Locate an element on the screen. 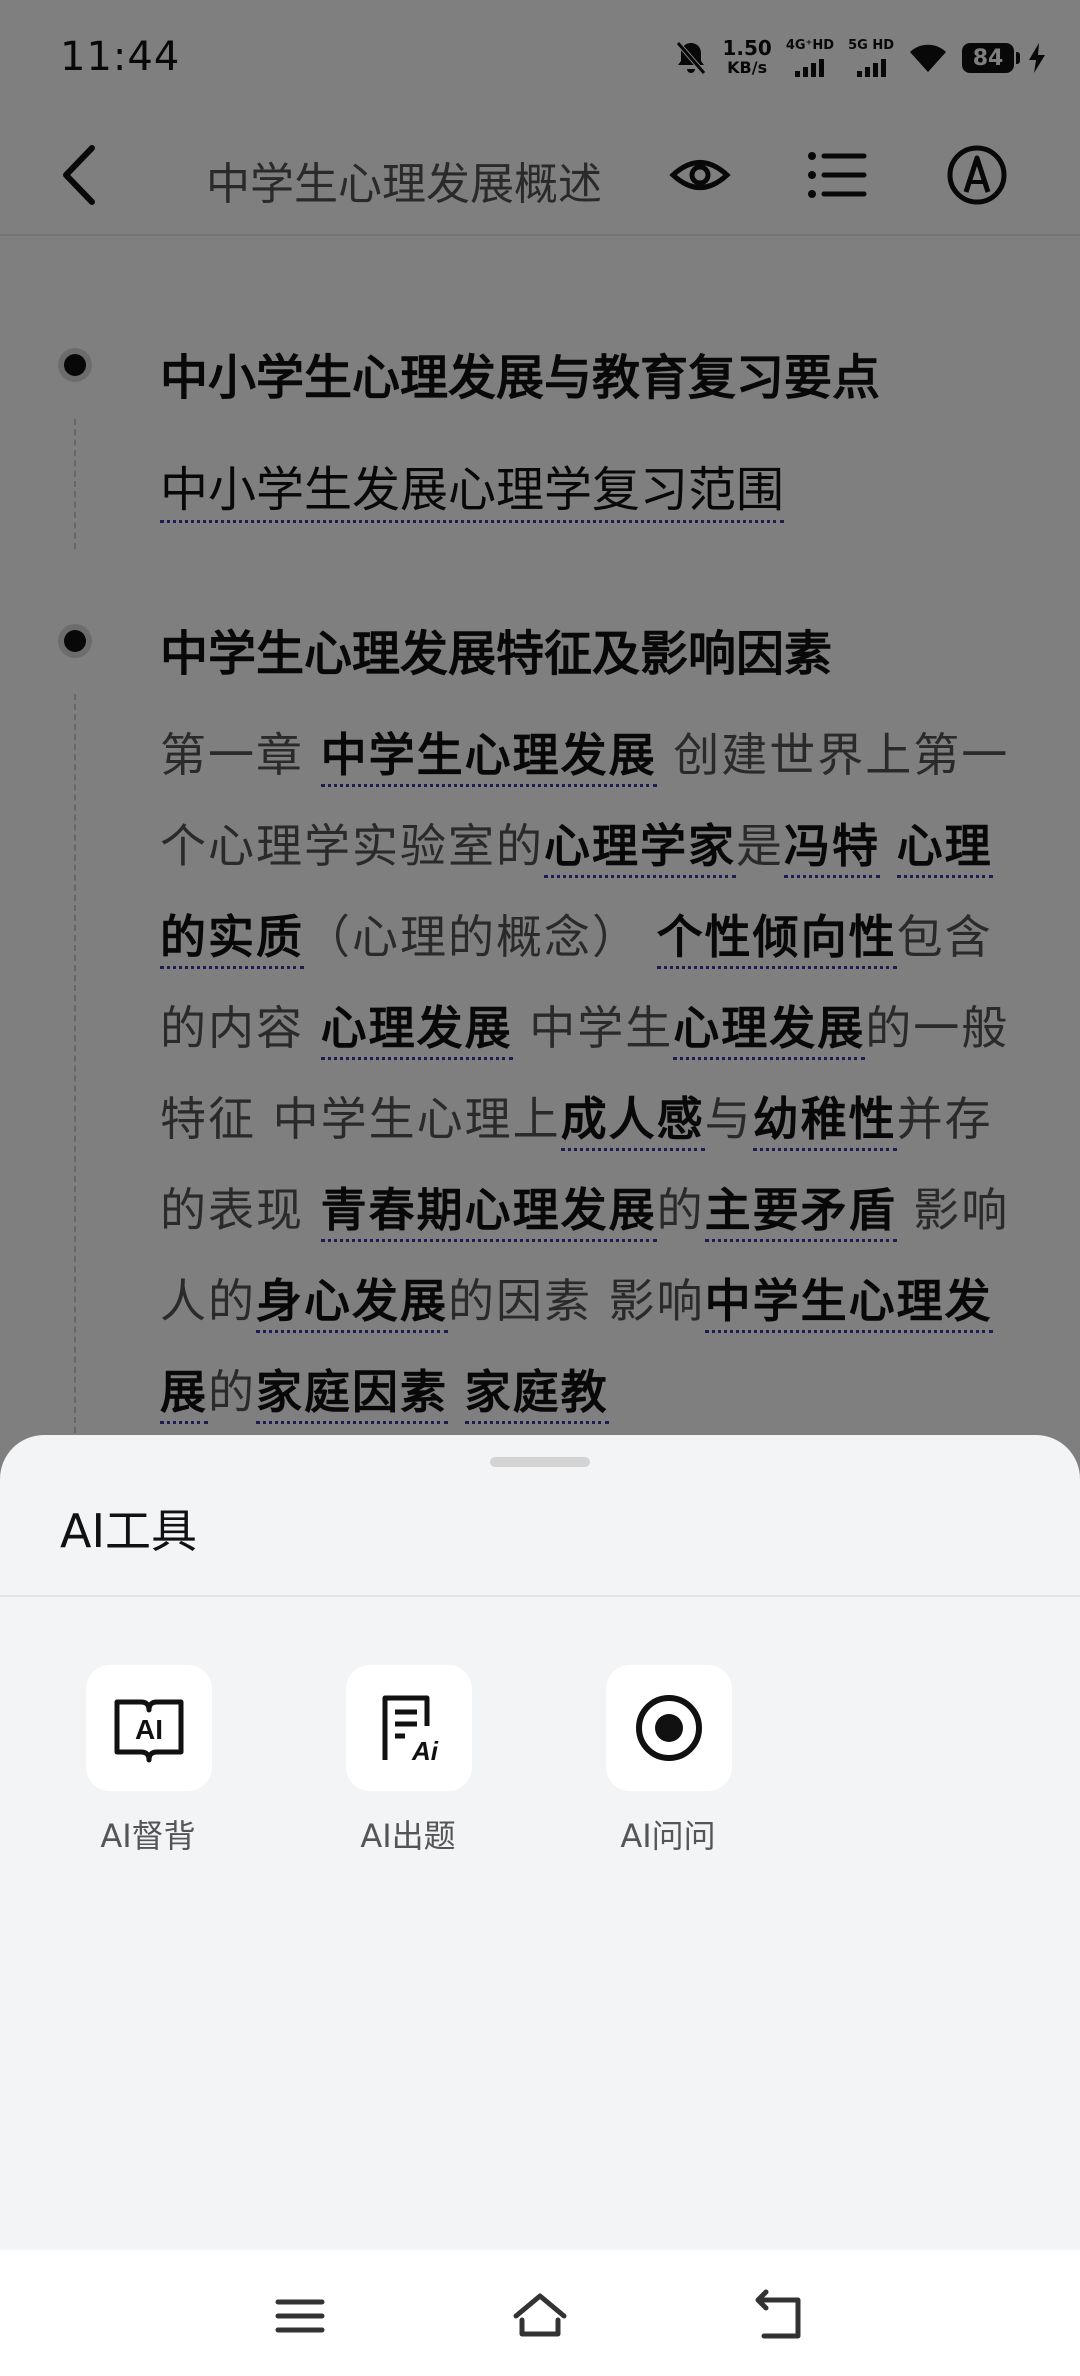 Image resolution: width=1080 pixels, height=2376 pixels. tool-ai-ask: AI问问 is located at coordinates (668, 1760).